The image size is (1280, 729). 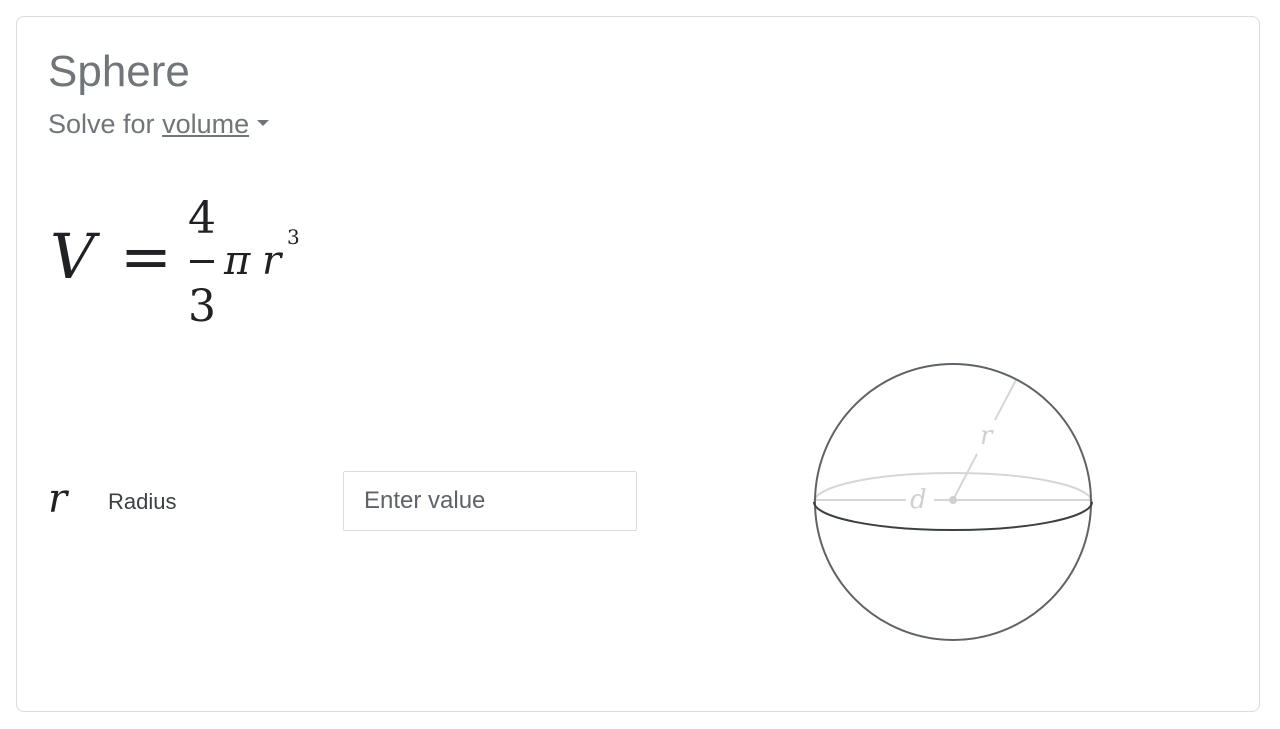 What do you see at coordinates (58, 499) in the screenshot?
I see `variable-symbol: r` at bounding box center [58, 499].